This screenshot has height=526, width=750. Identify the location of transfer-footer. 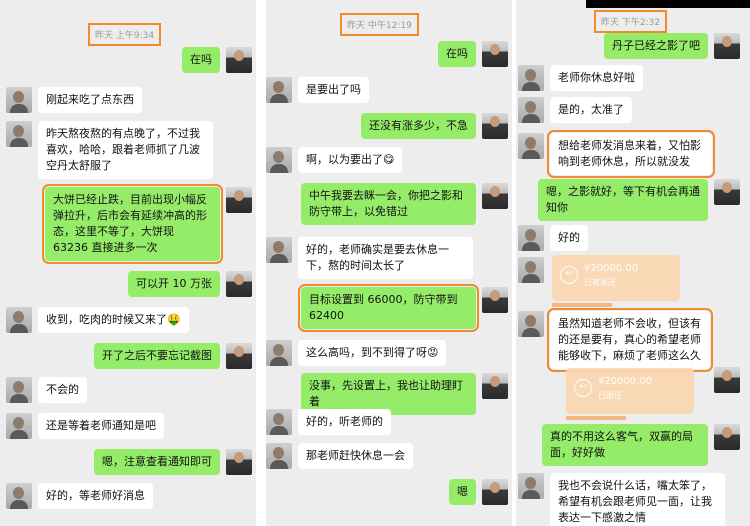
(582, 305).